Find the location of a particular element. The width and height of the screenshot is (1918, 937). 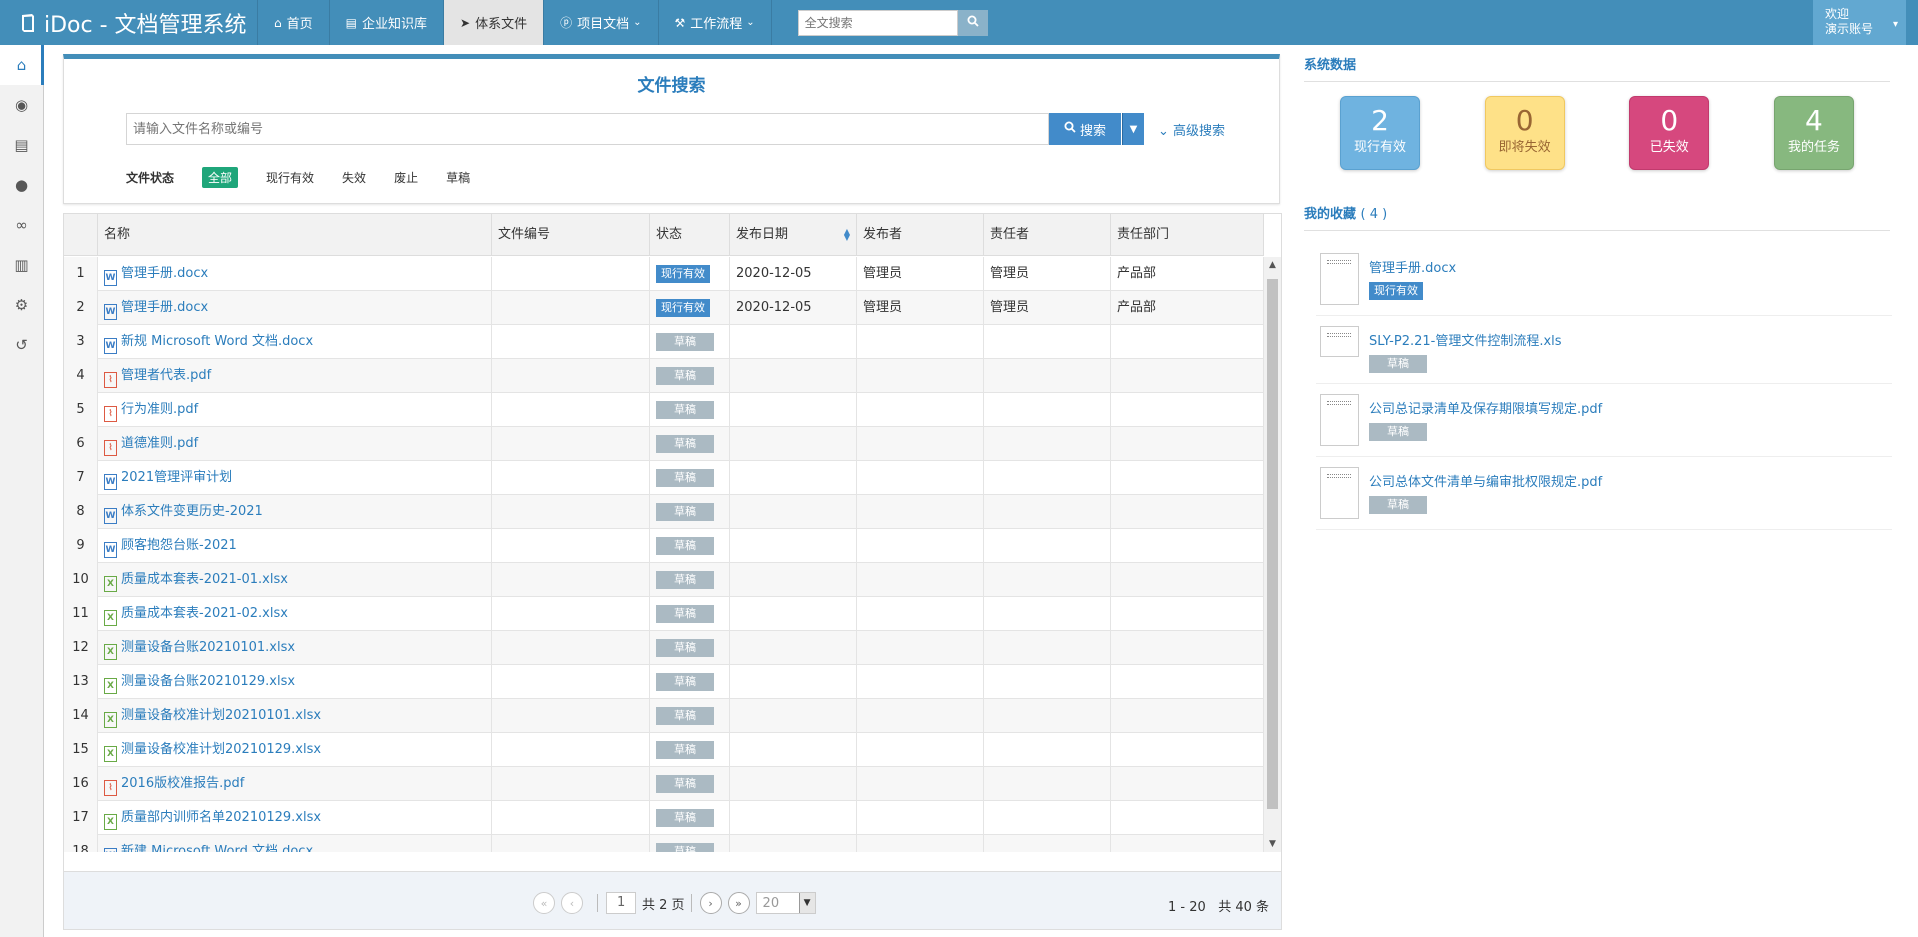

status-option: 现行有效 is located at coordinates (290, 177).